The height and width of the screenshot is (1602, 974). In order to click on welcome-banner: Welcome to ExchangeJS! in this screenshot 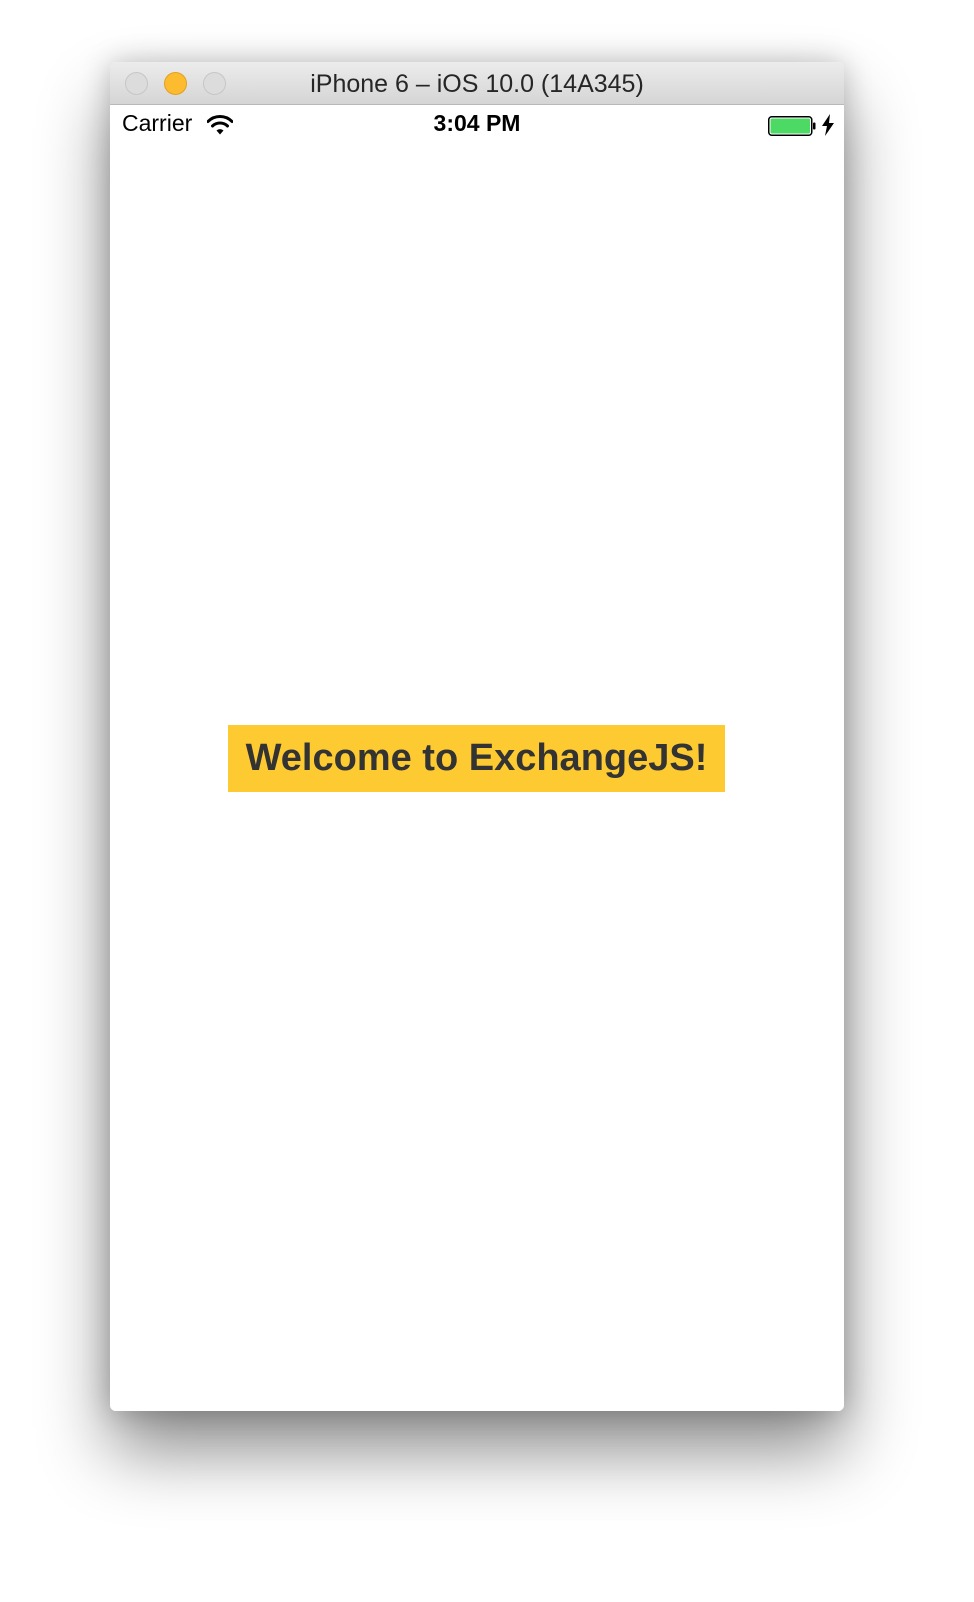, I will do `click(476, 758)`.